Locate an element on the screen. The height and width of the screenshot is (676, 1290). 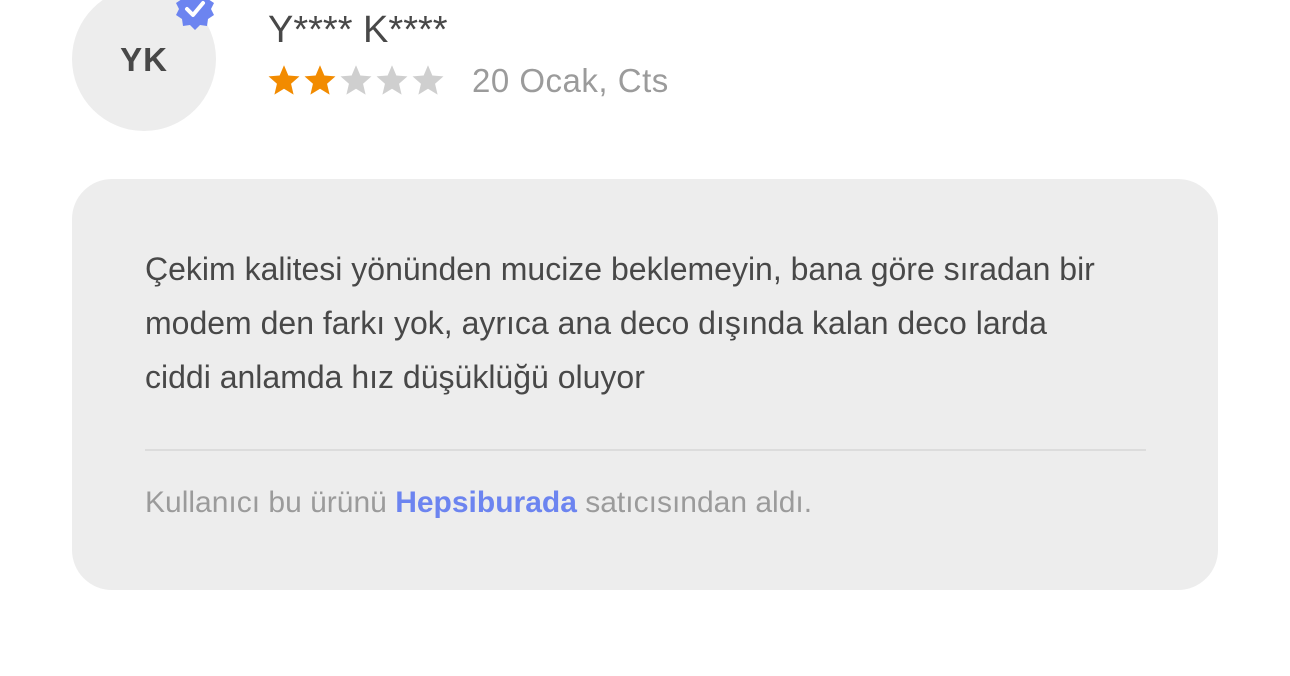
seller-link: Hepsiburada is located at coordinates (486, 502).